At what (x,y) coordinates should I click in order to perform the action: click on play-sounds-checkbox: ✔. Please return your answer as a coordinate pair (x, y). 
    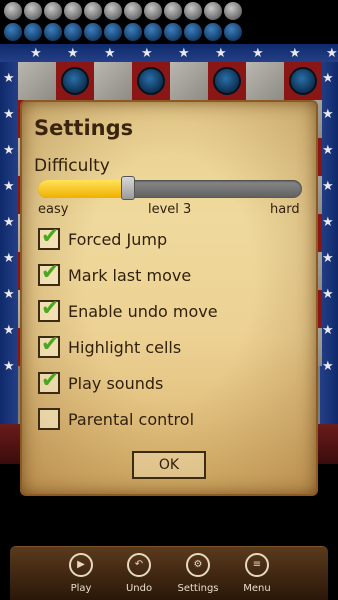
    Looking at the image, I should click on (49, 381).